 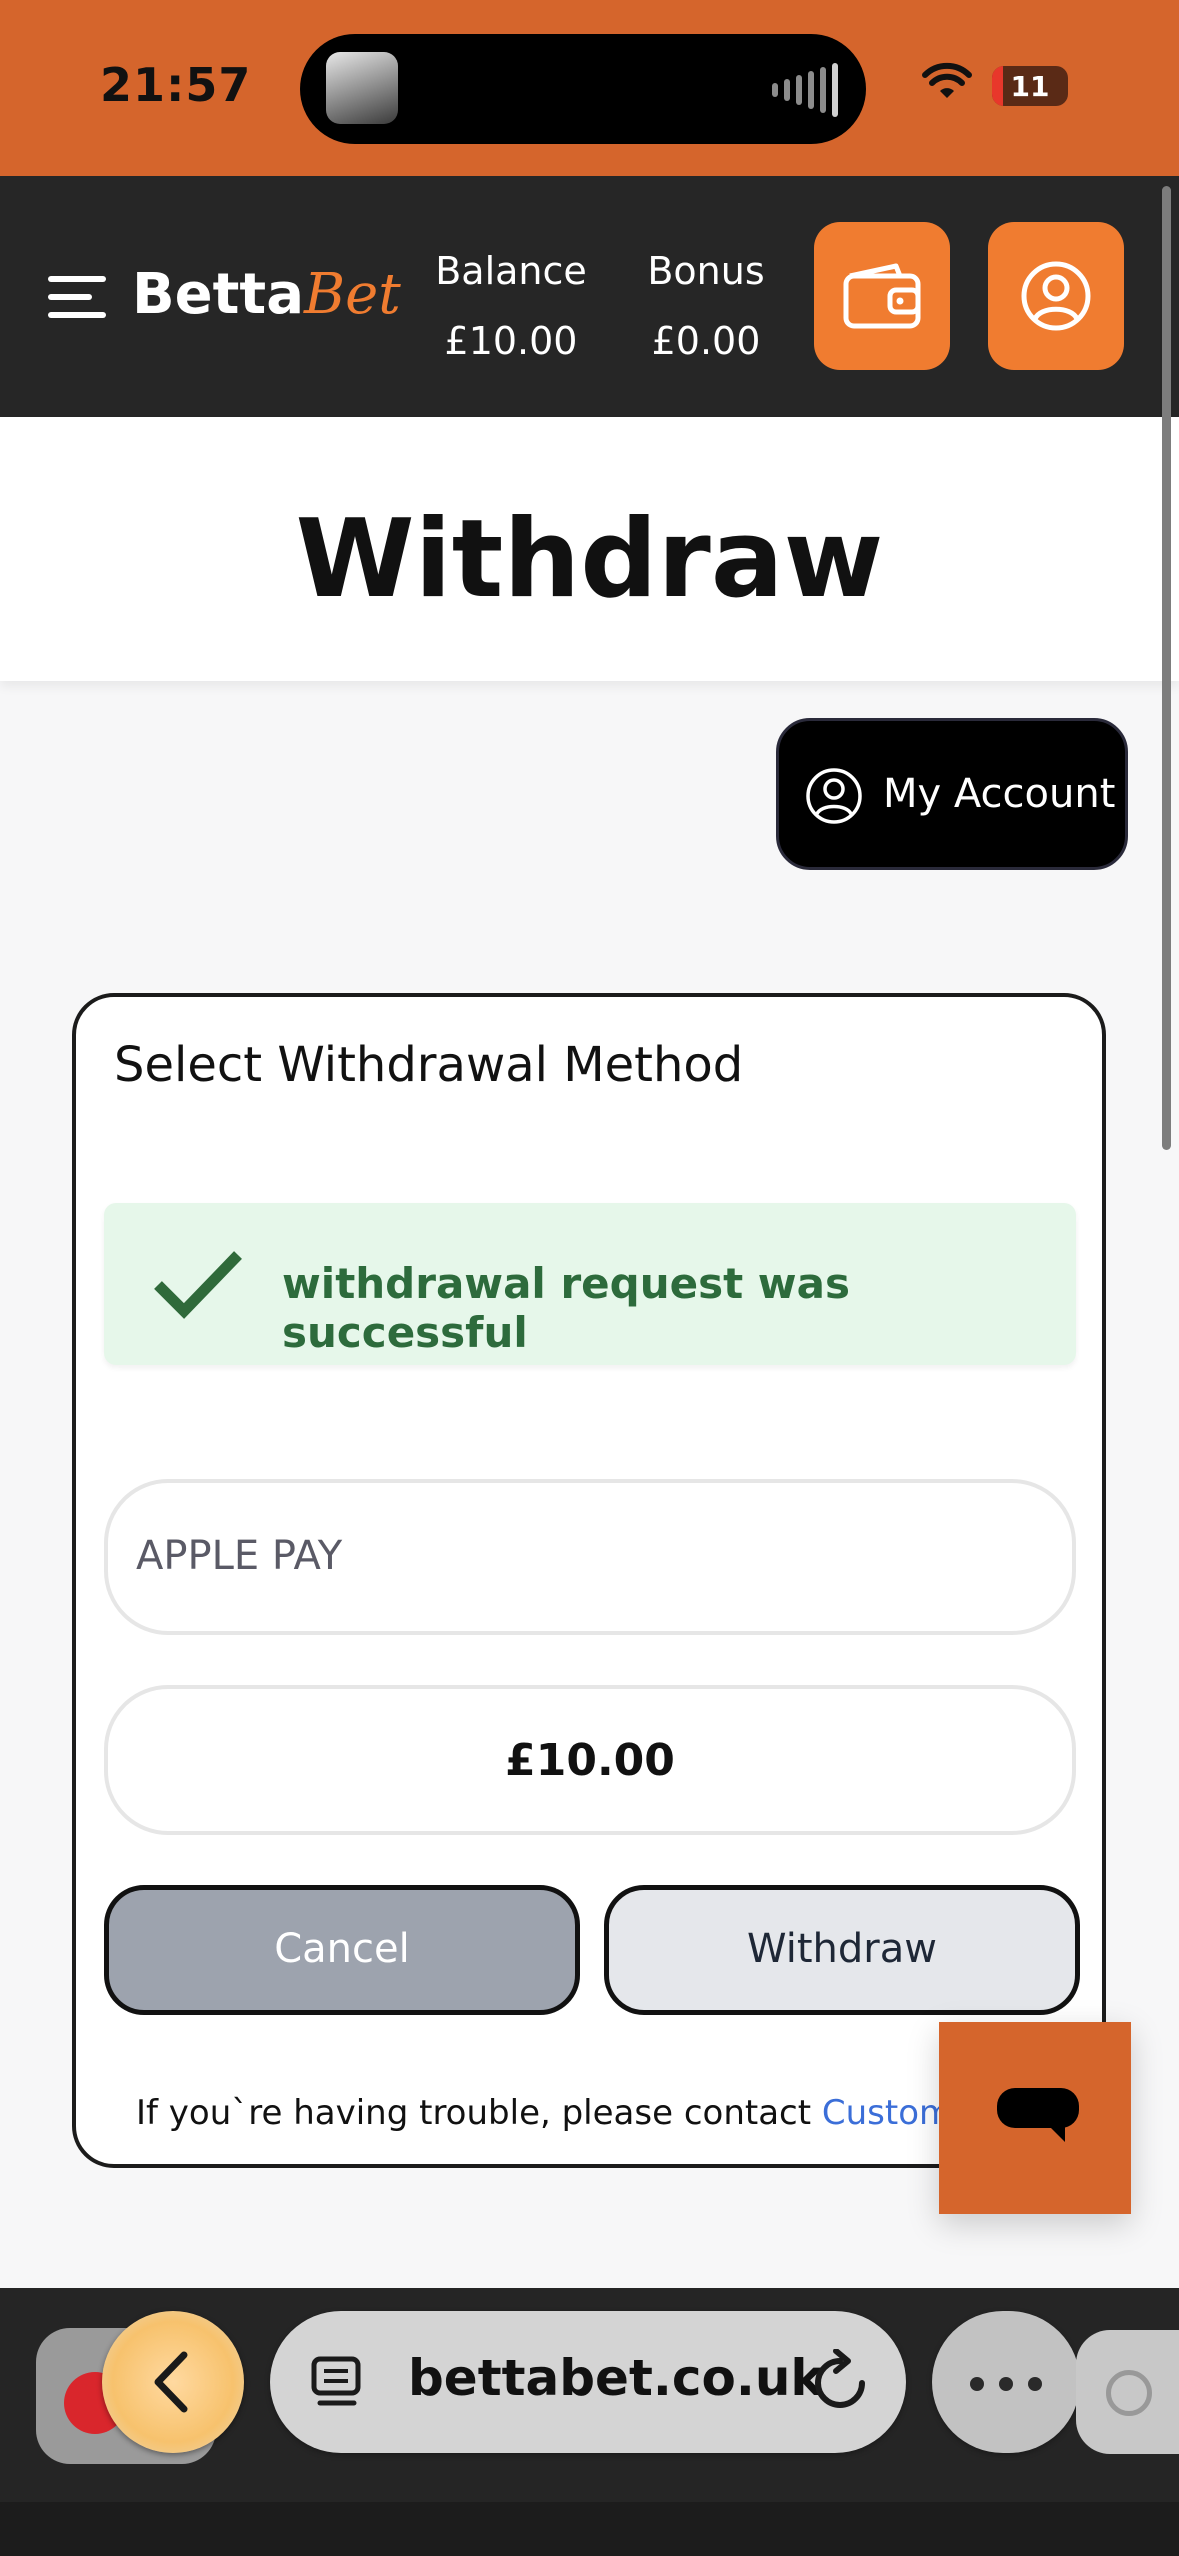 I want to click on battery-indicator: 11, so click(x=1030, y=86).